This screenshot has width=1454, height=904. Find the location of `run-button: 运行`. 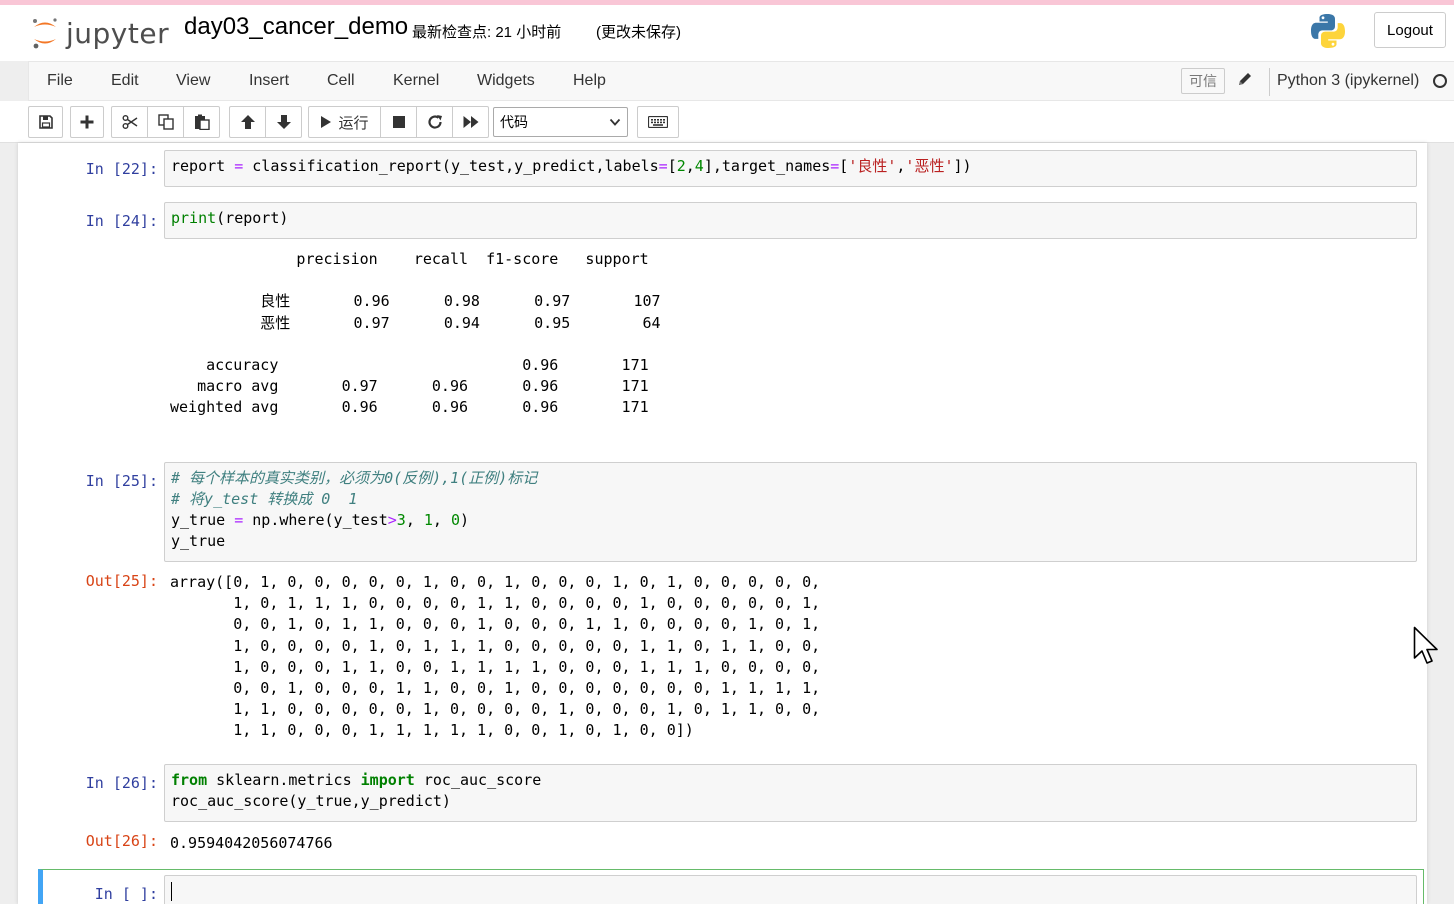

run-button: 运行 is located at coordinates (344, 122).